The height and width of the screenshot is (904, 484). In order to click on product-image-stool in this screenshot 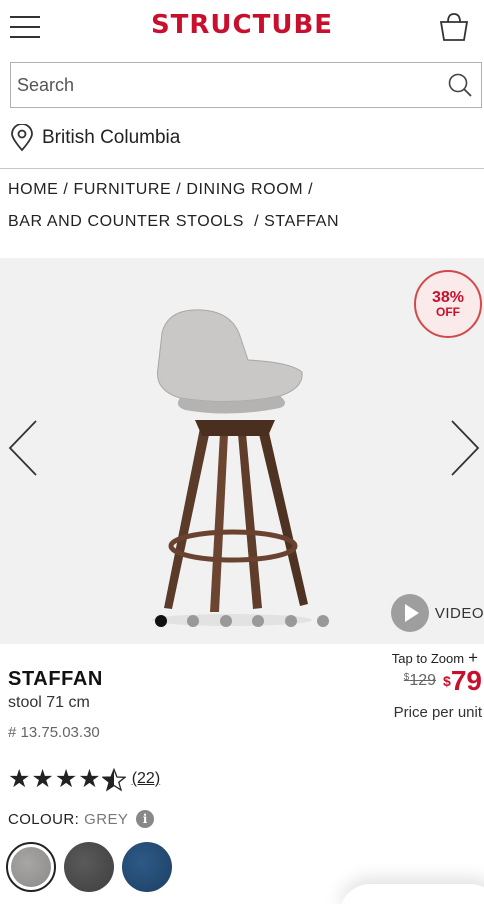, I will do `click(230, 468)`.